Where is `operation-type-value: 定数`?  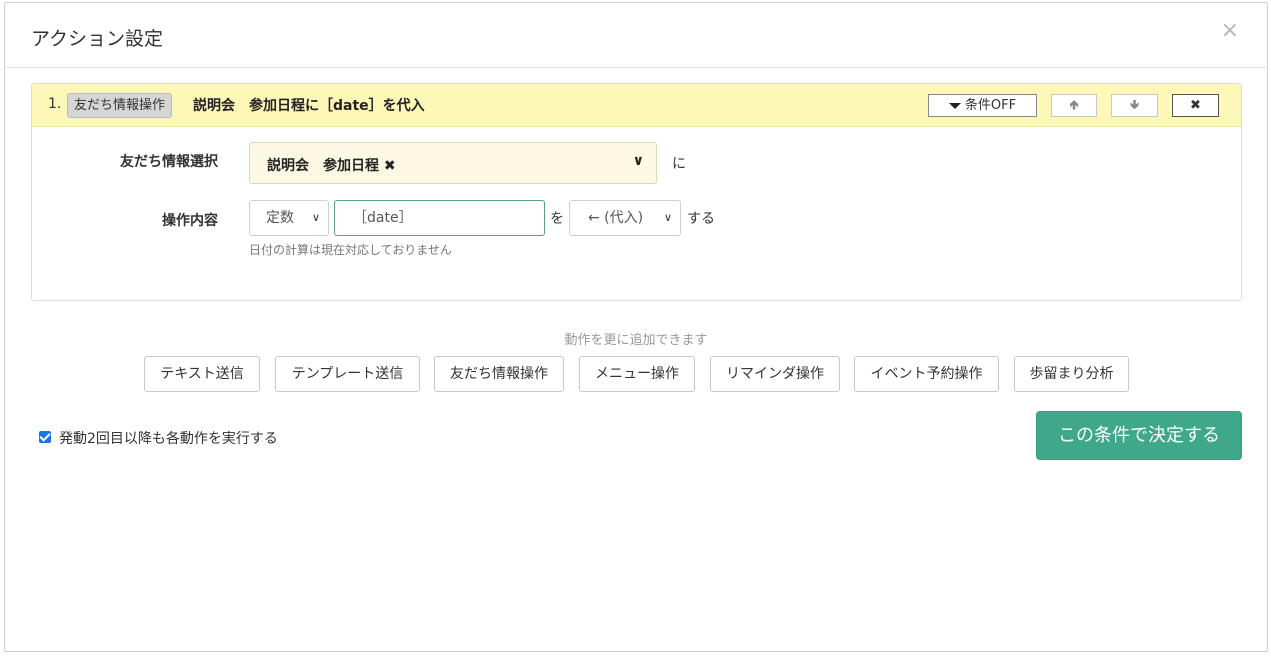 operation-type-value: 定数 is located at coordinates (280, 218).